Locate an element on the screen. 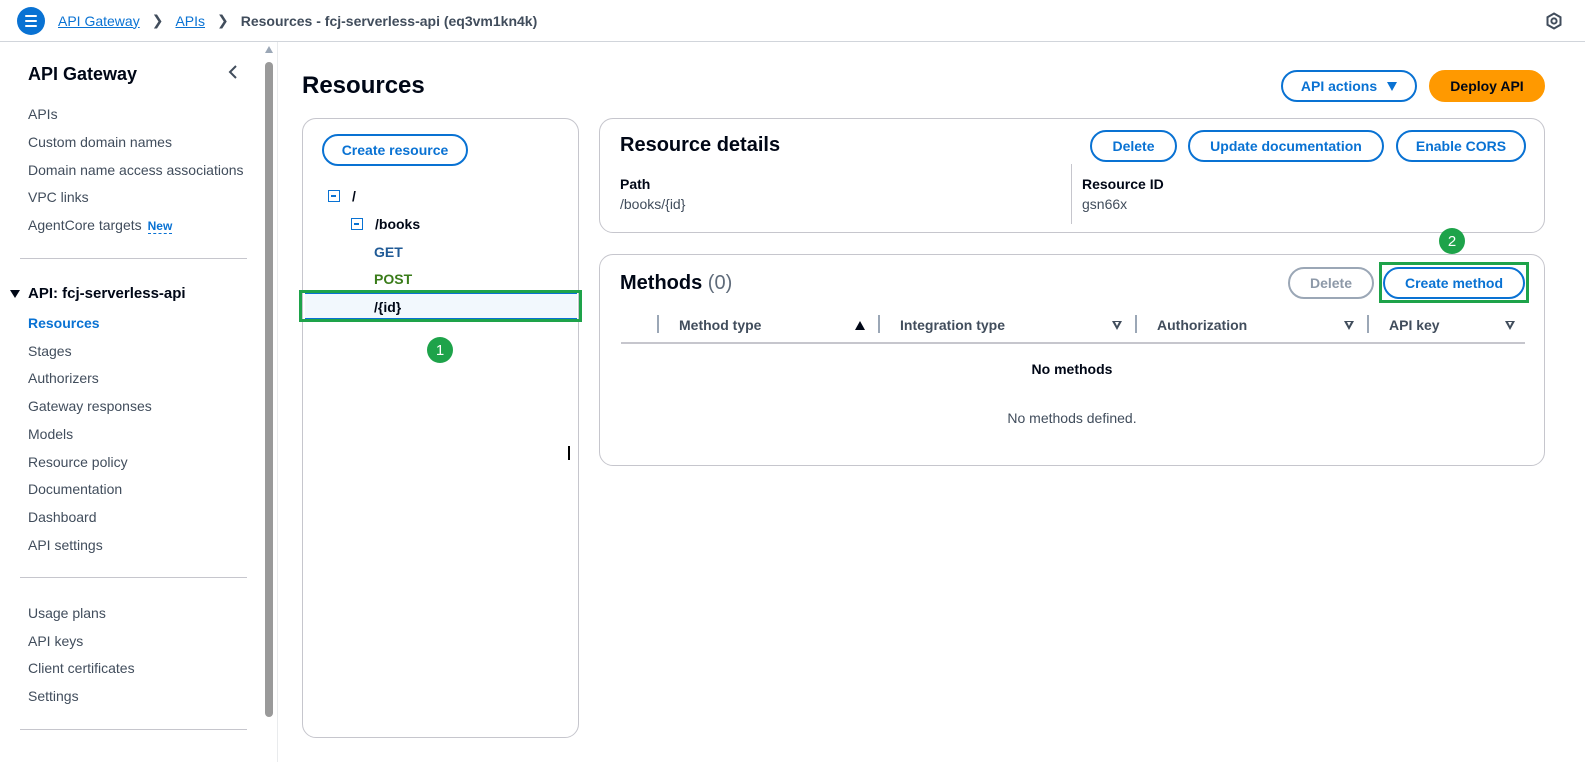 The height and width of the screenshot is (762, 1585). methods-title-label: Methods is located at coordinates (661, 283).